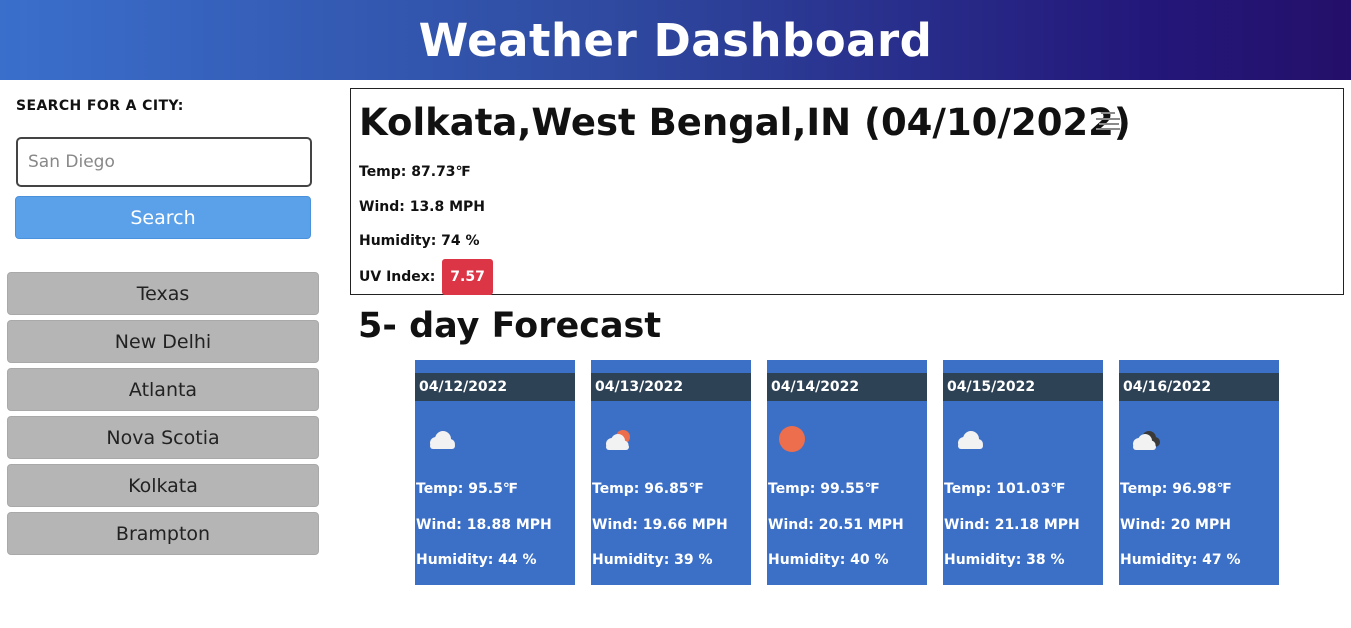 Image resolution: width=1351 pixels, height=628 pixels. Describe the element at coordinates (671, 387) in the screenshot. I see `forecast-date: 04/13/2022` at that location.